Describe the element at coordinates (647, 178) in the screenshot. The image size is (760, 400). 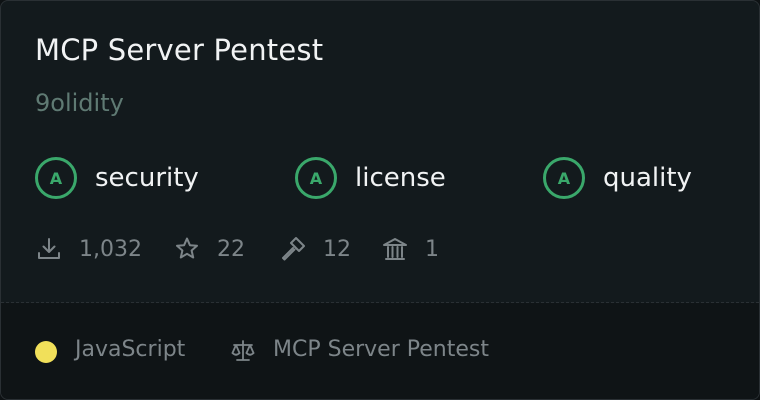
I see `quality-badge-label: quality` at that location.